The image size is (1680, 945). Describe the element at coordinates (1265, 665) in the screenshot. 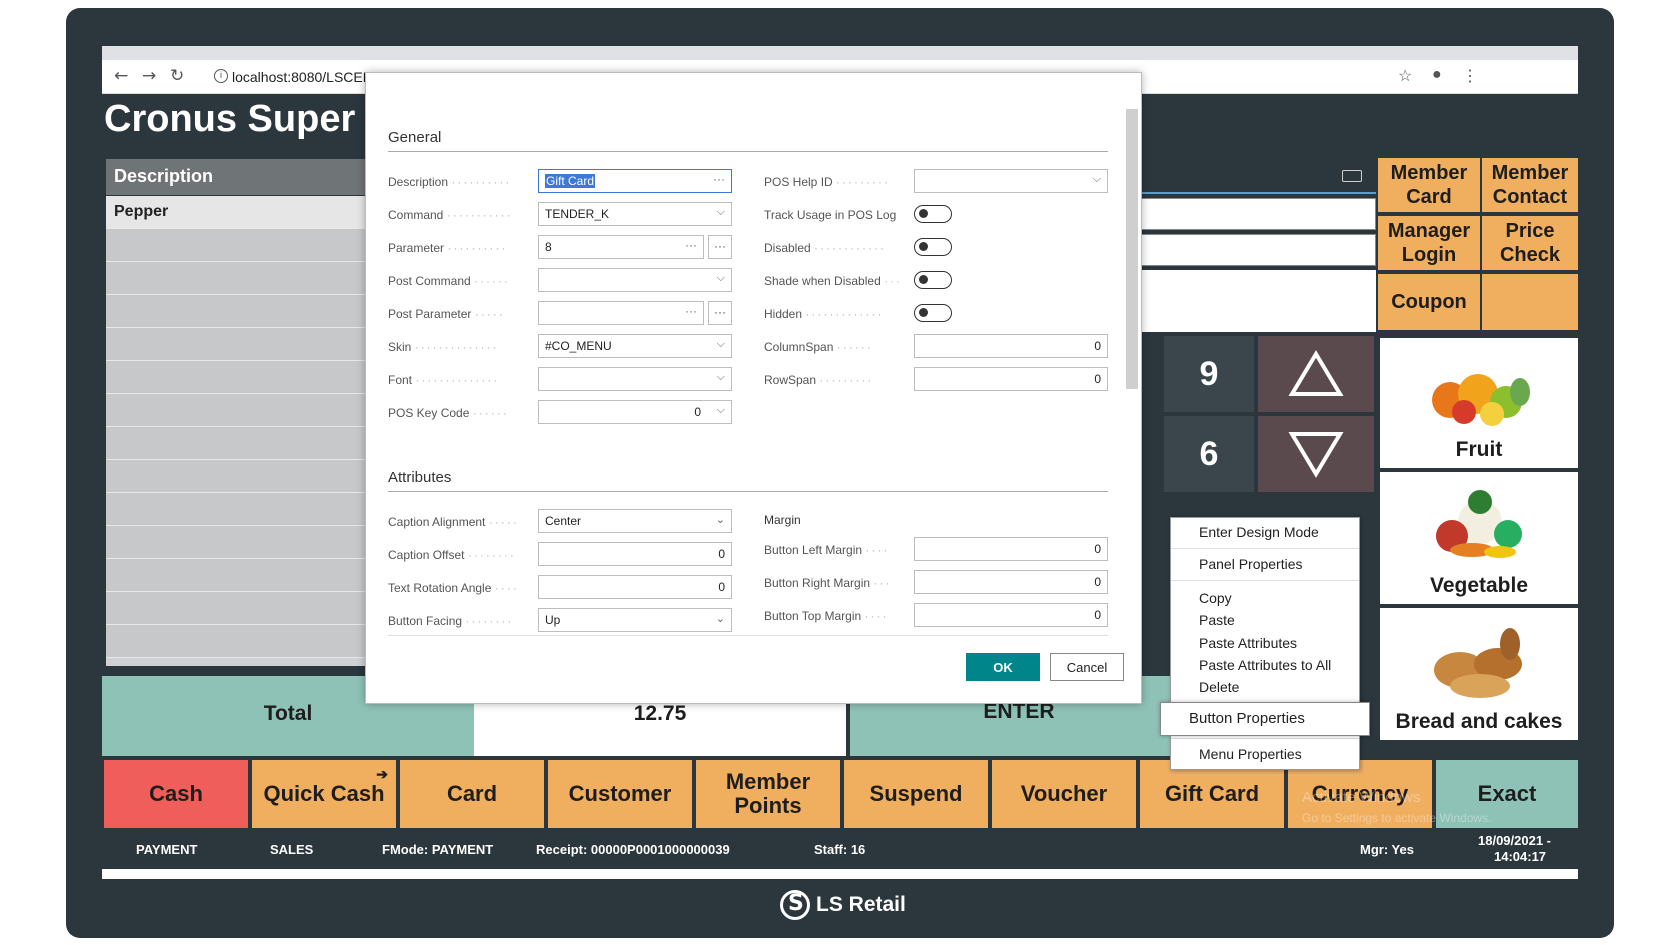

I see `menu-item-paste-attributes-all: Paste Attributes to All` at that location.